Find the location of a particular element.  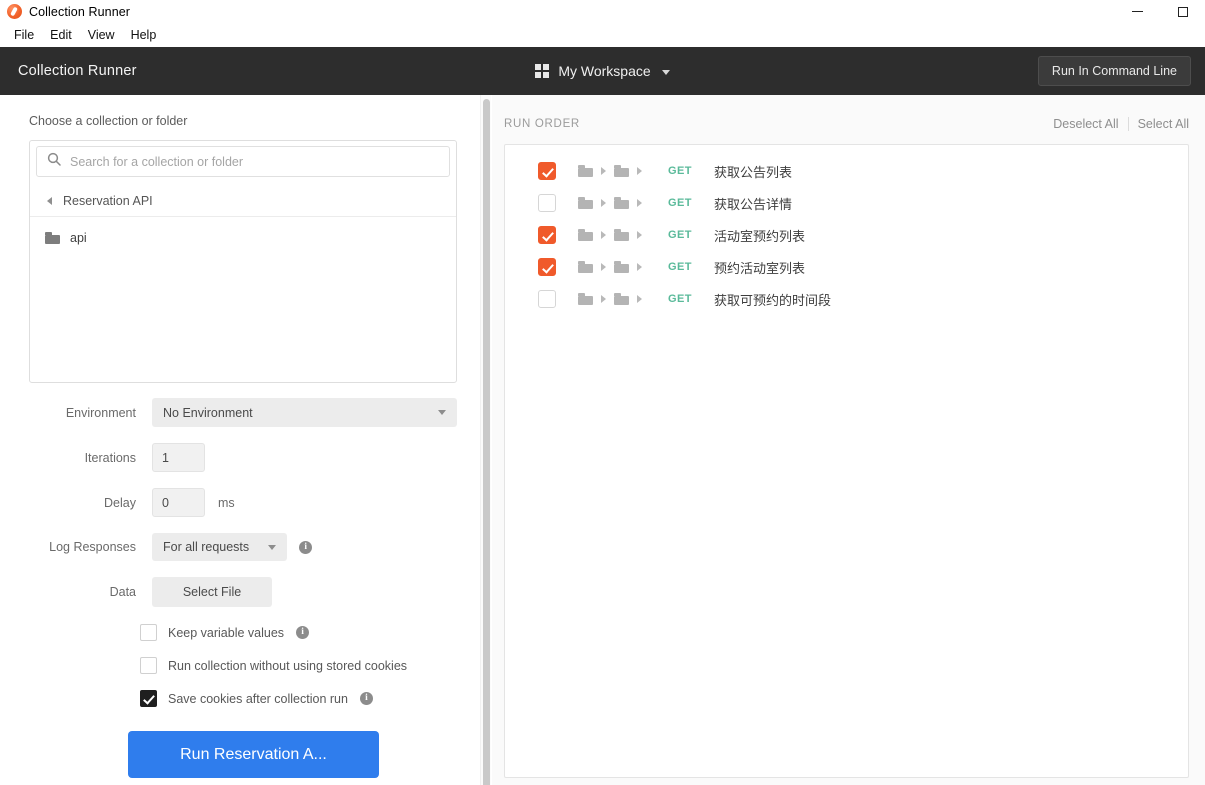

keep-variable-values-checkbox is located at coordinates (148, 632).